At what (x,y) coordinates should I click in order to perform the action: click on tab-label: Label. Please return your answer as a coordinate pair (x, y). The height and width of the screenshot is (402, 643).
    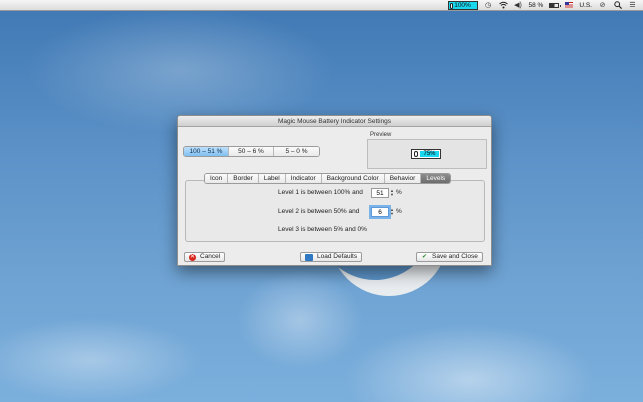
    Looking at the image, I should click on (272, 178).